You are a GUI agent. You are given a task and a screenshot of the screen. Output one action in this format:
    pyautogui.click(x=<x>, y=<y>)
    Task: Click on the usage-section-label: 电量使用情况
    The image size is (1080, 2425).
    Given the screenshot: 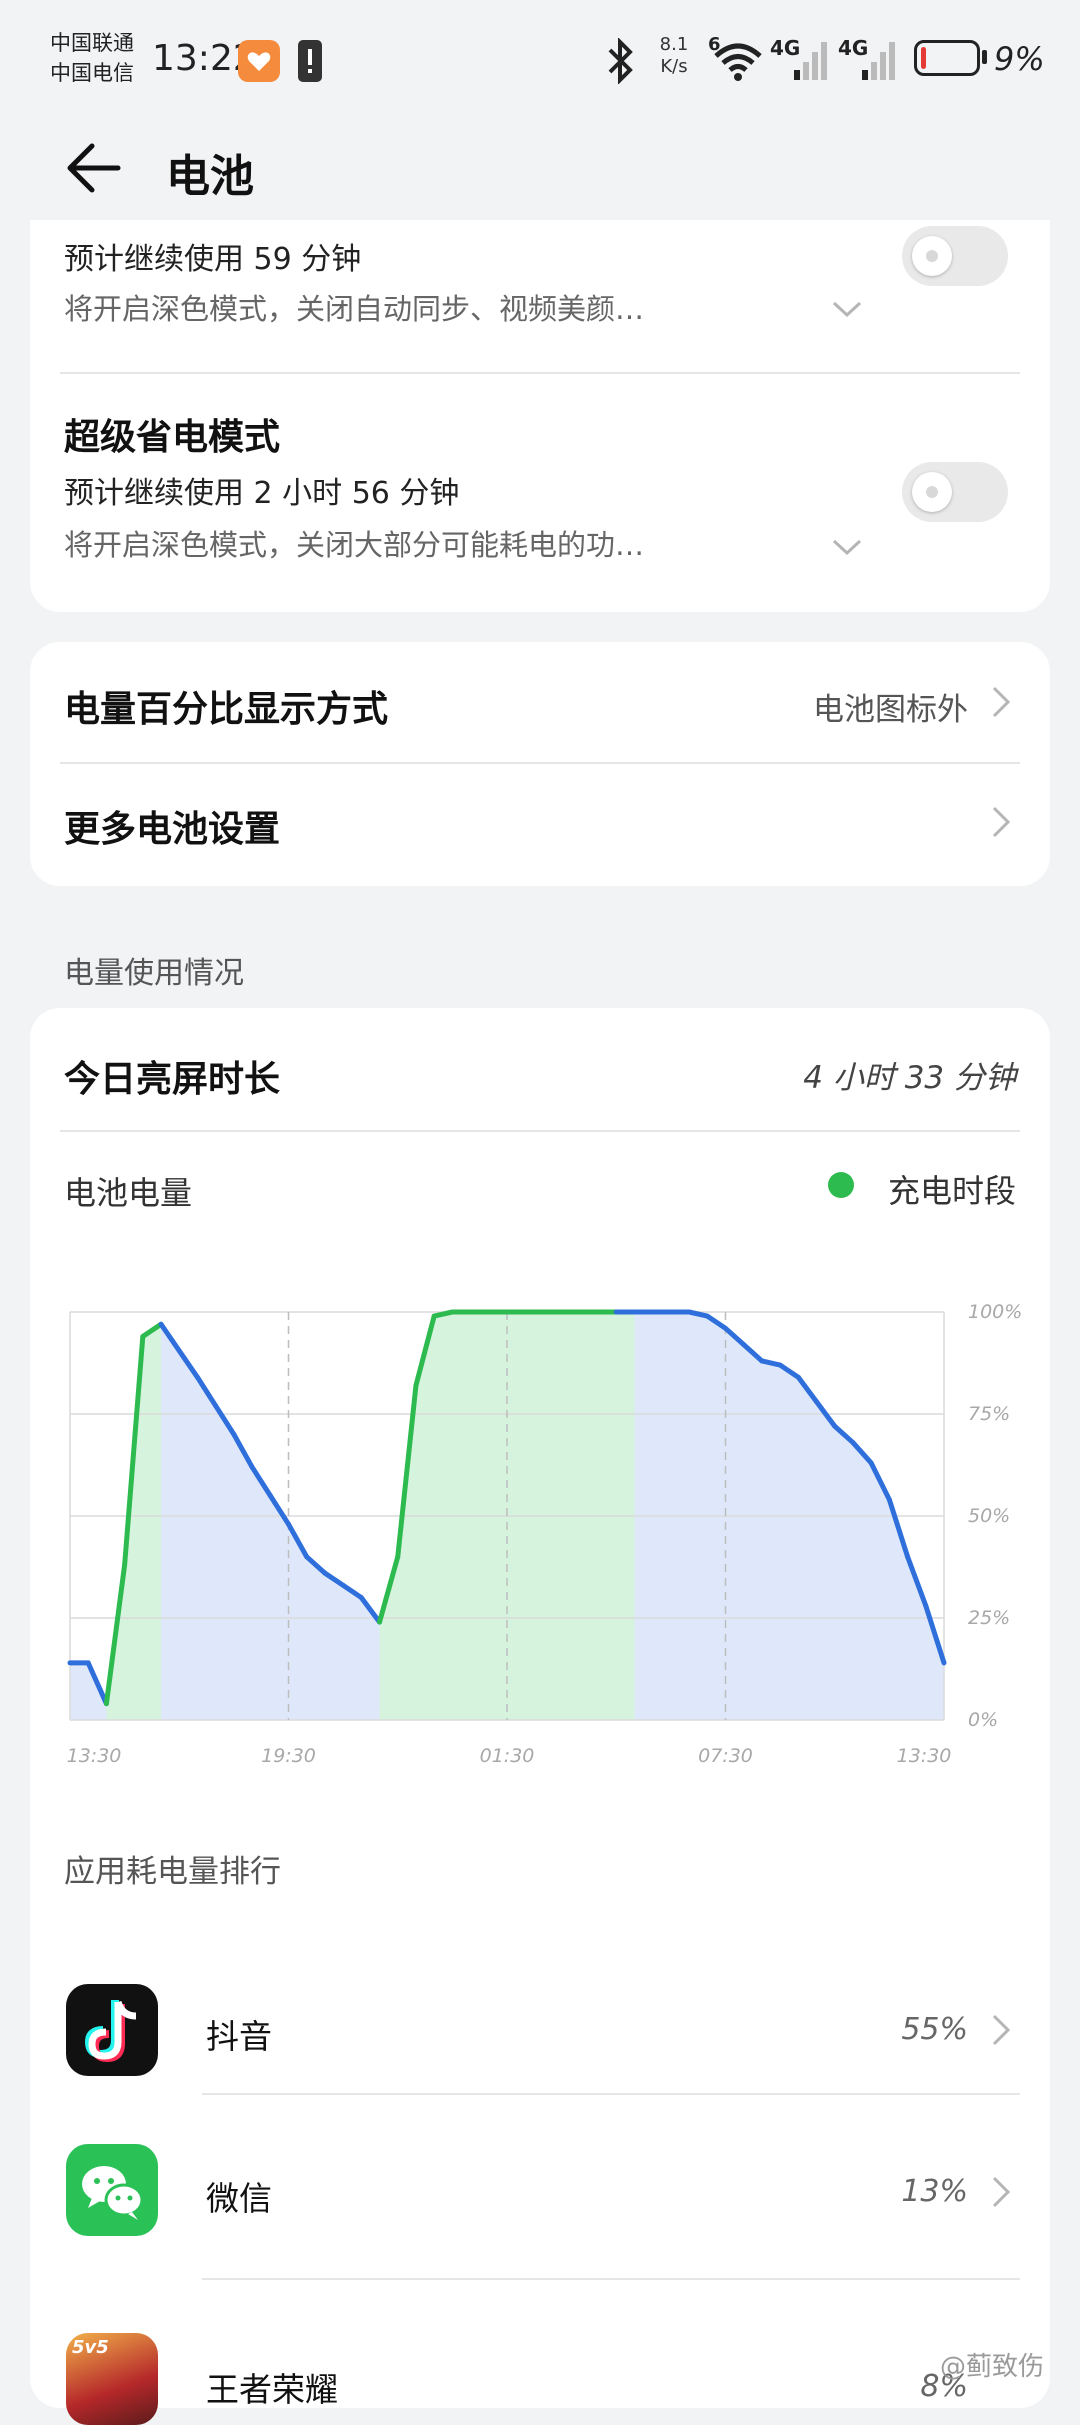 What is the action you would take?
    pyautogui.click(x=154, y=973)
    